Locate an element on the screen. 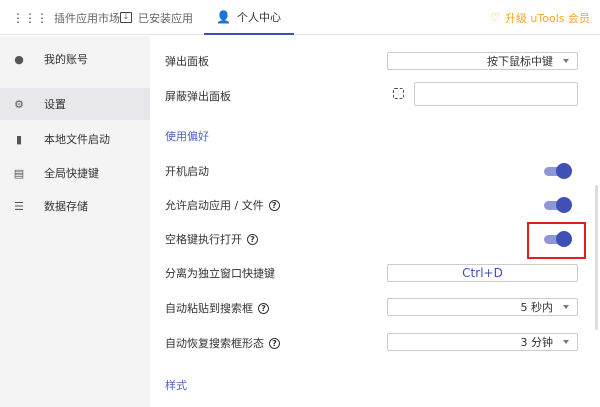 This screenshot has width=600, height=407. auto-restore-label: 自动恢复搜索框形态? is located at coordinates (222, 343).